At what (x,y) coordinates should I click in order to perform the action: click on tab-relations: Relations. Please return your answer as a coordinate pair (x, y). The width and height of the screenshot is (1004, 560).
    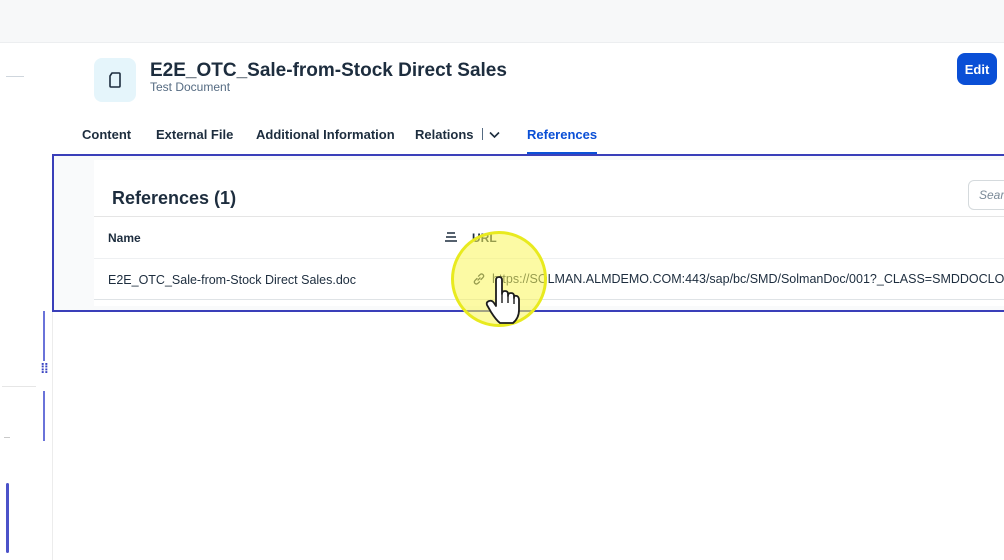
    Looking at the image, I should click on (457, 137).